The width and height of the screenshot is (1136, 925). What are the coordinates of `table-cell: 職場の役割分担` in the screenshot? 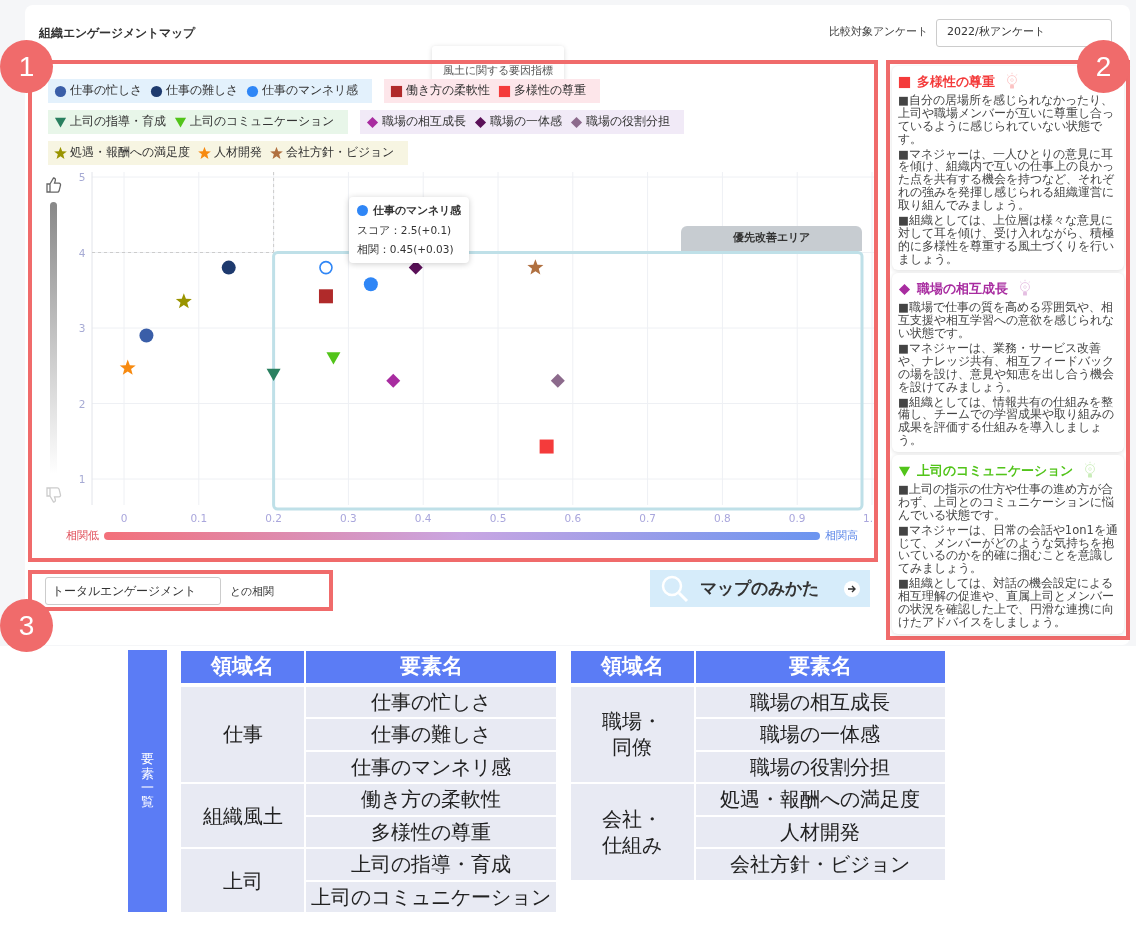 It's located at (820, 766).